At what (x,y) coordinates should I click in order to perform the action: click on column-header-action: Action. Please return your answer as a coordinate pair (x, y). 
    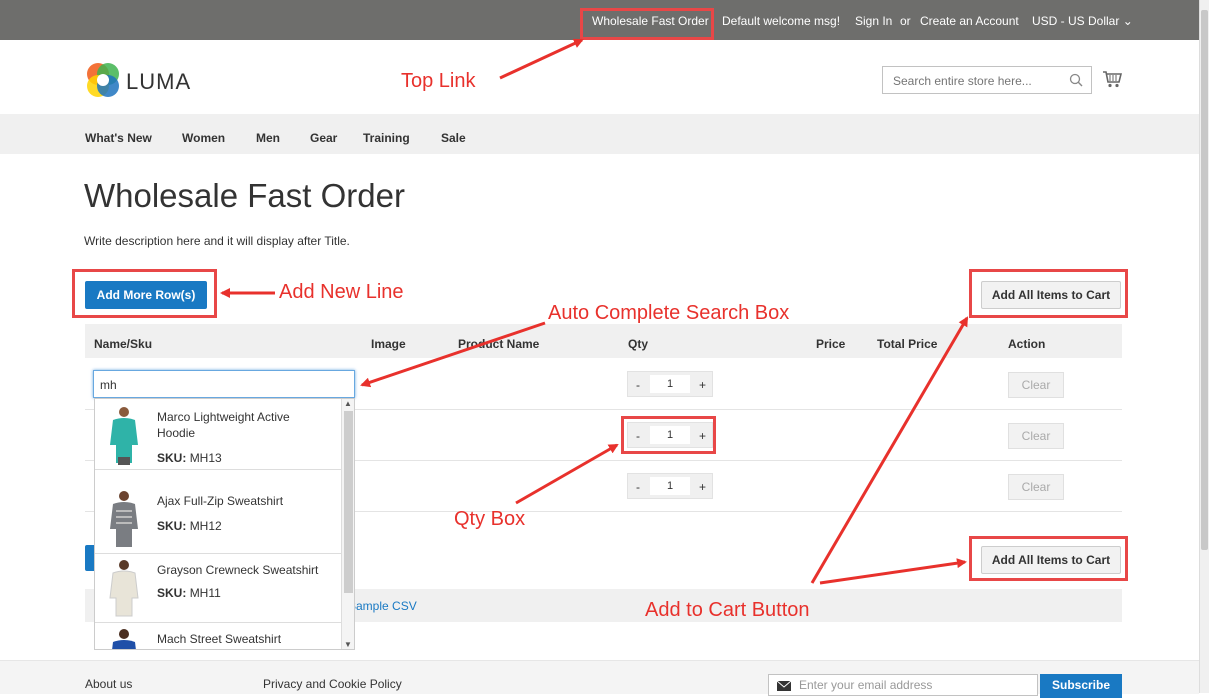
    Looking at the image, I should click on (1027, 344).